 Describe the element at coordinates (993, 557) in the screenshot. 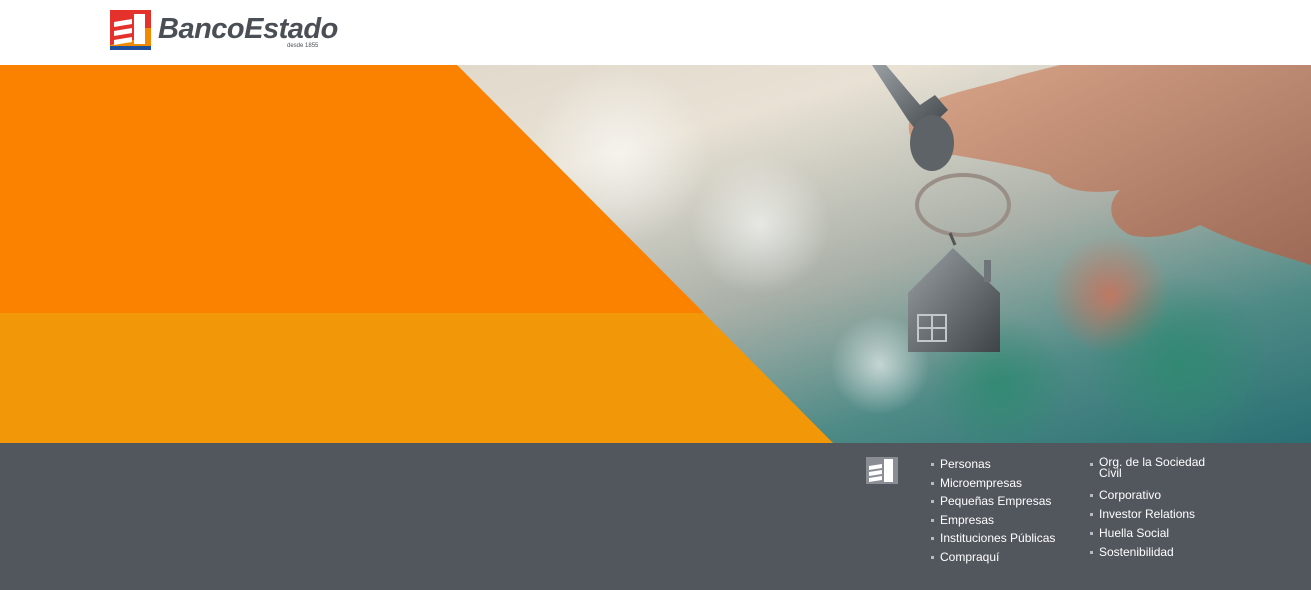

I see `footer-link-compraqui: Compraquí` at that location.